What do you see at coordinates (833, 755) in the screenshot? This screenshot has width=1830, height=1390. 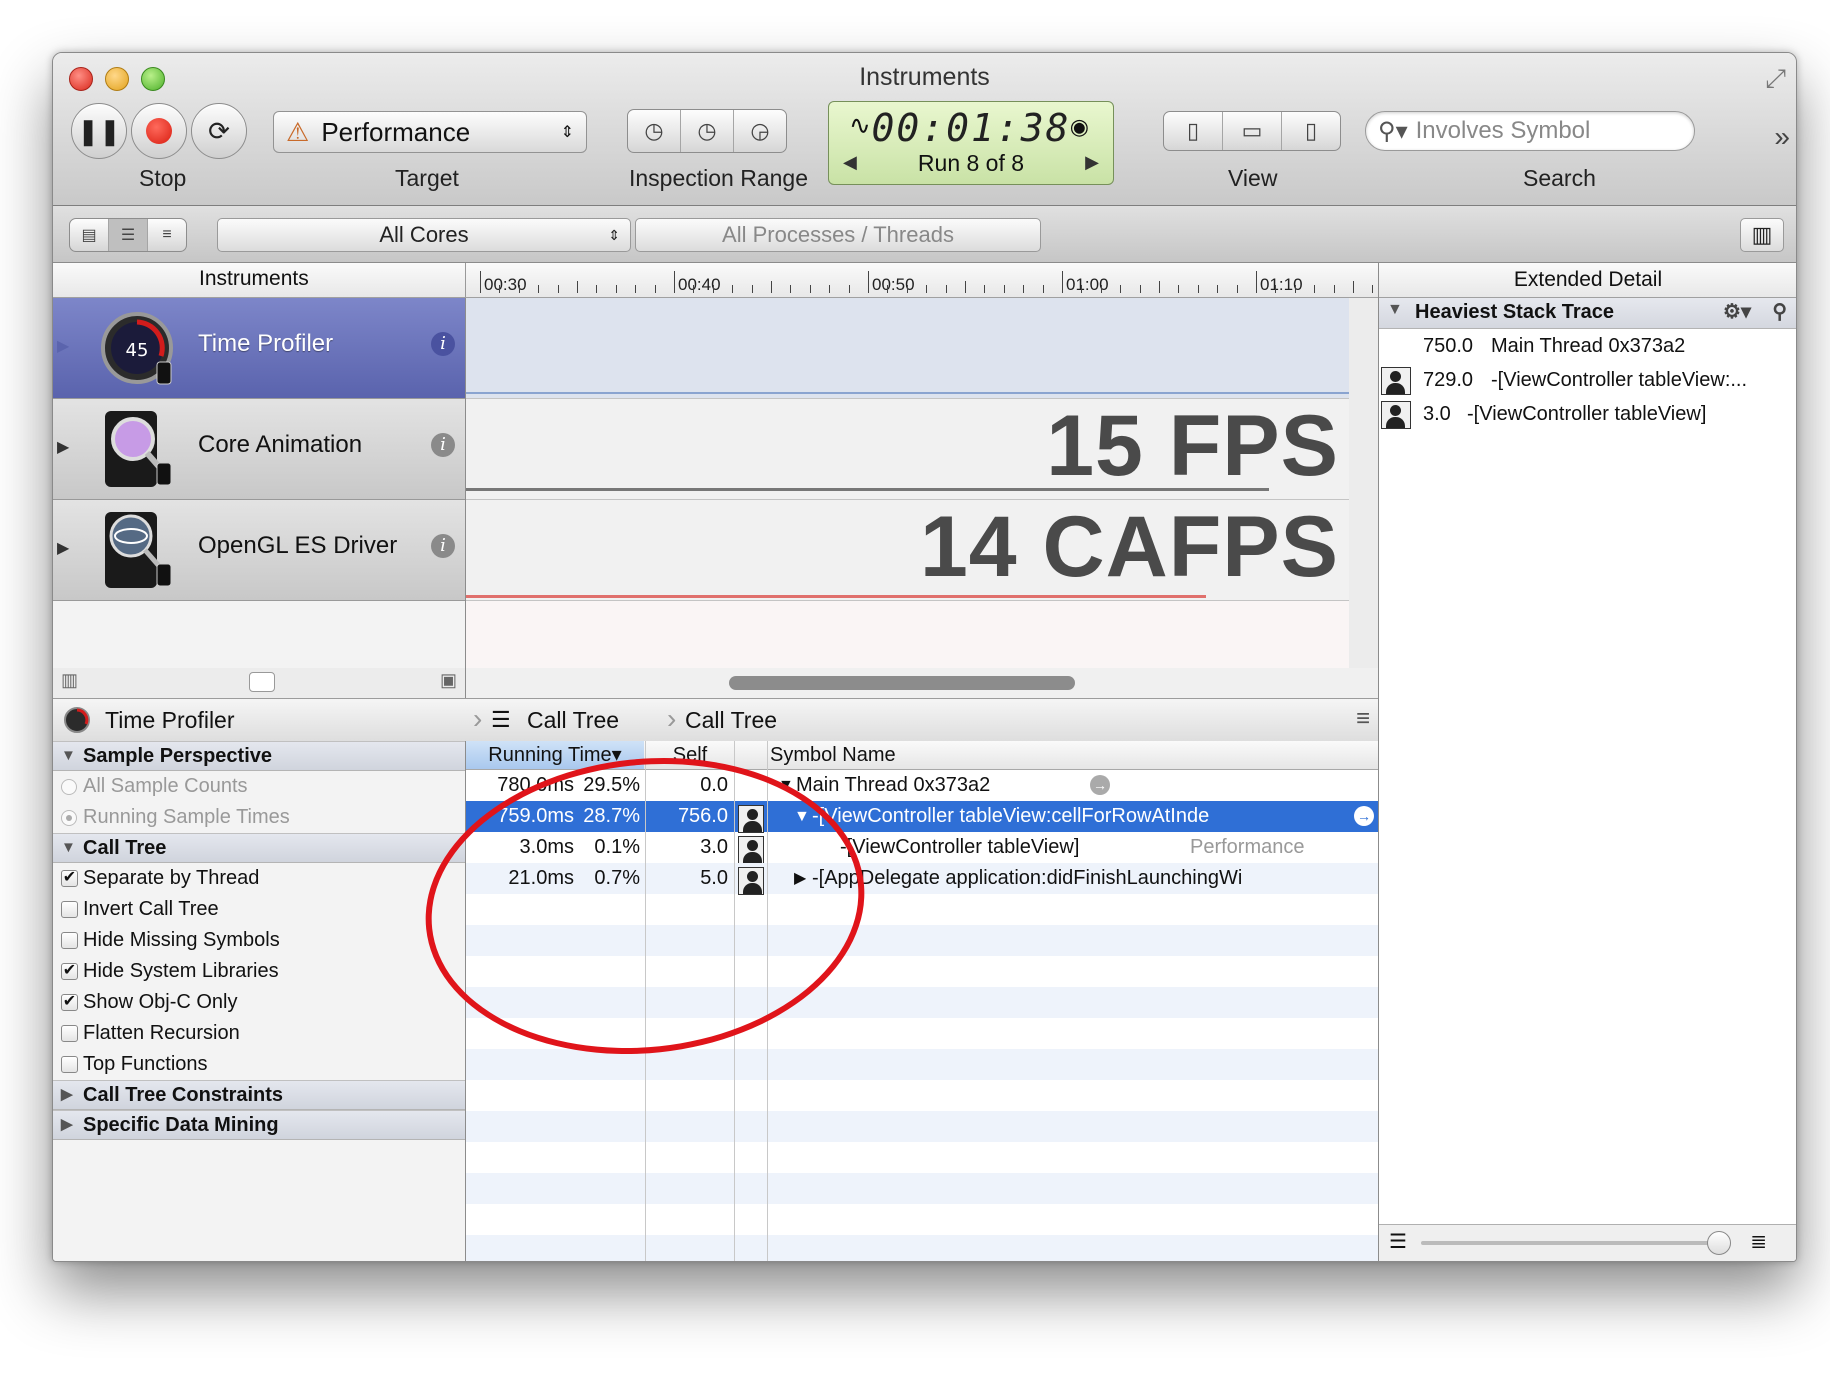 I see `column-header-symbol-name: Symbol Name` at bounding box center [833, 755].